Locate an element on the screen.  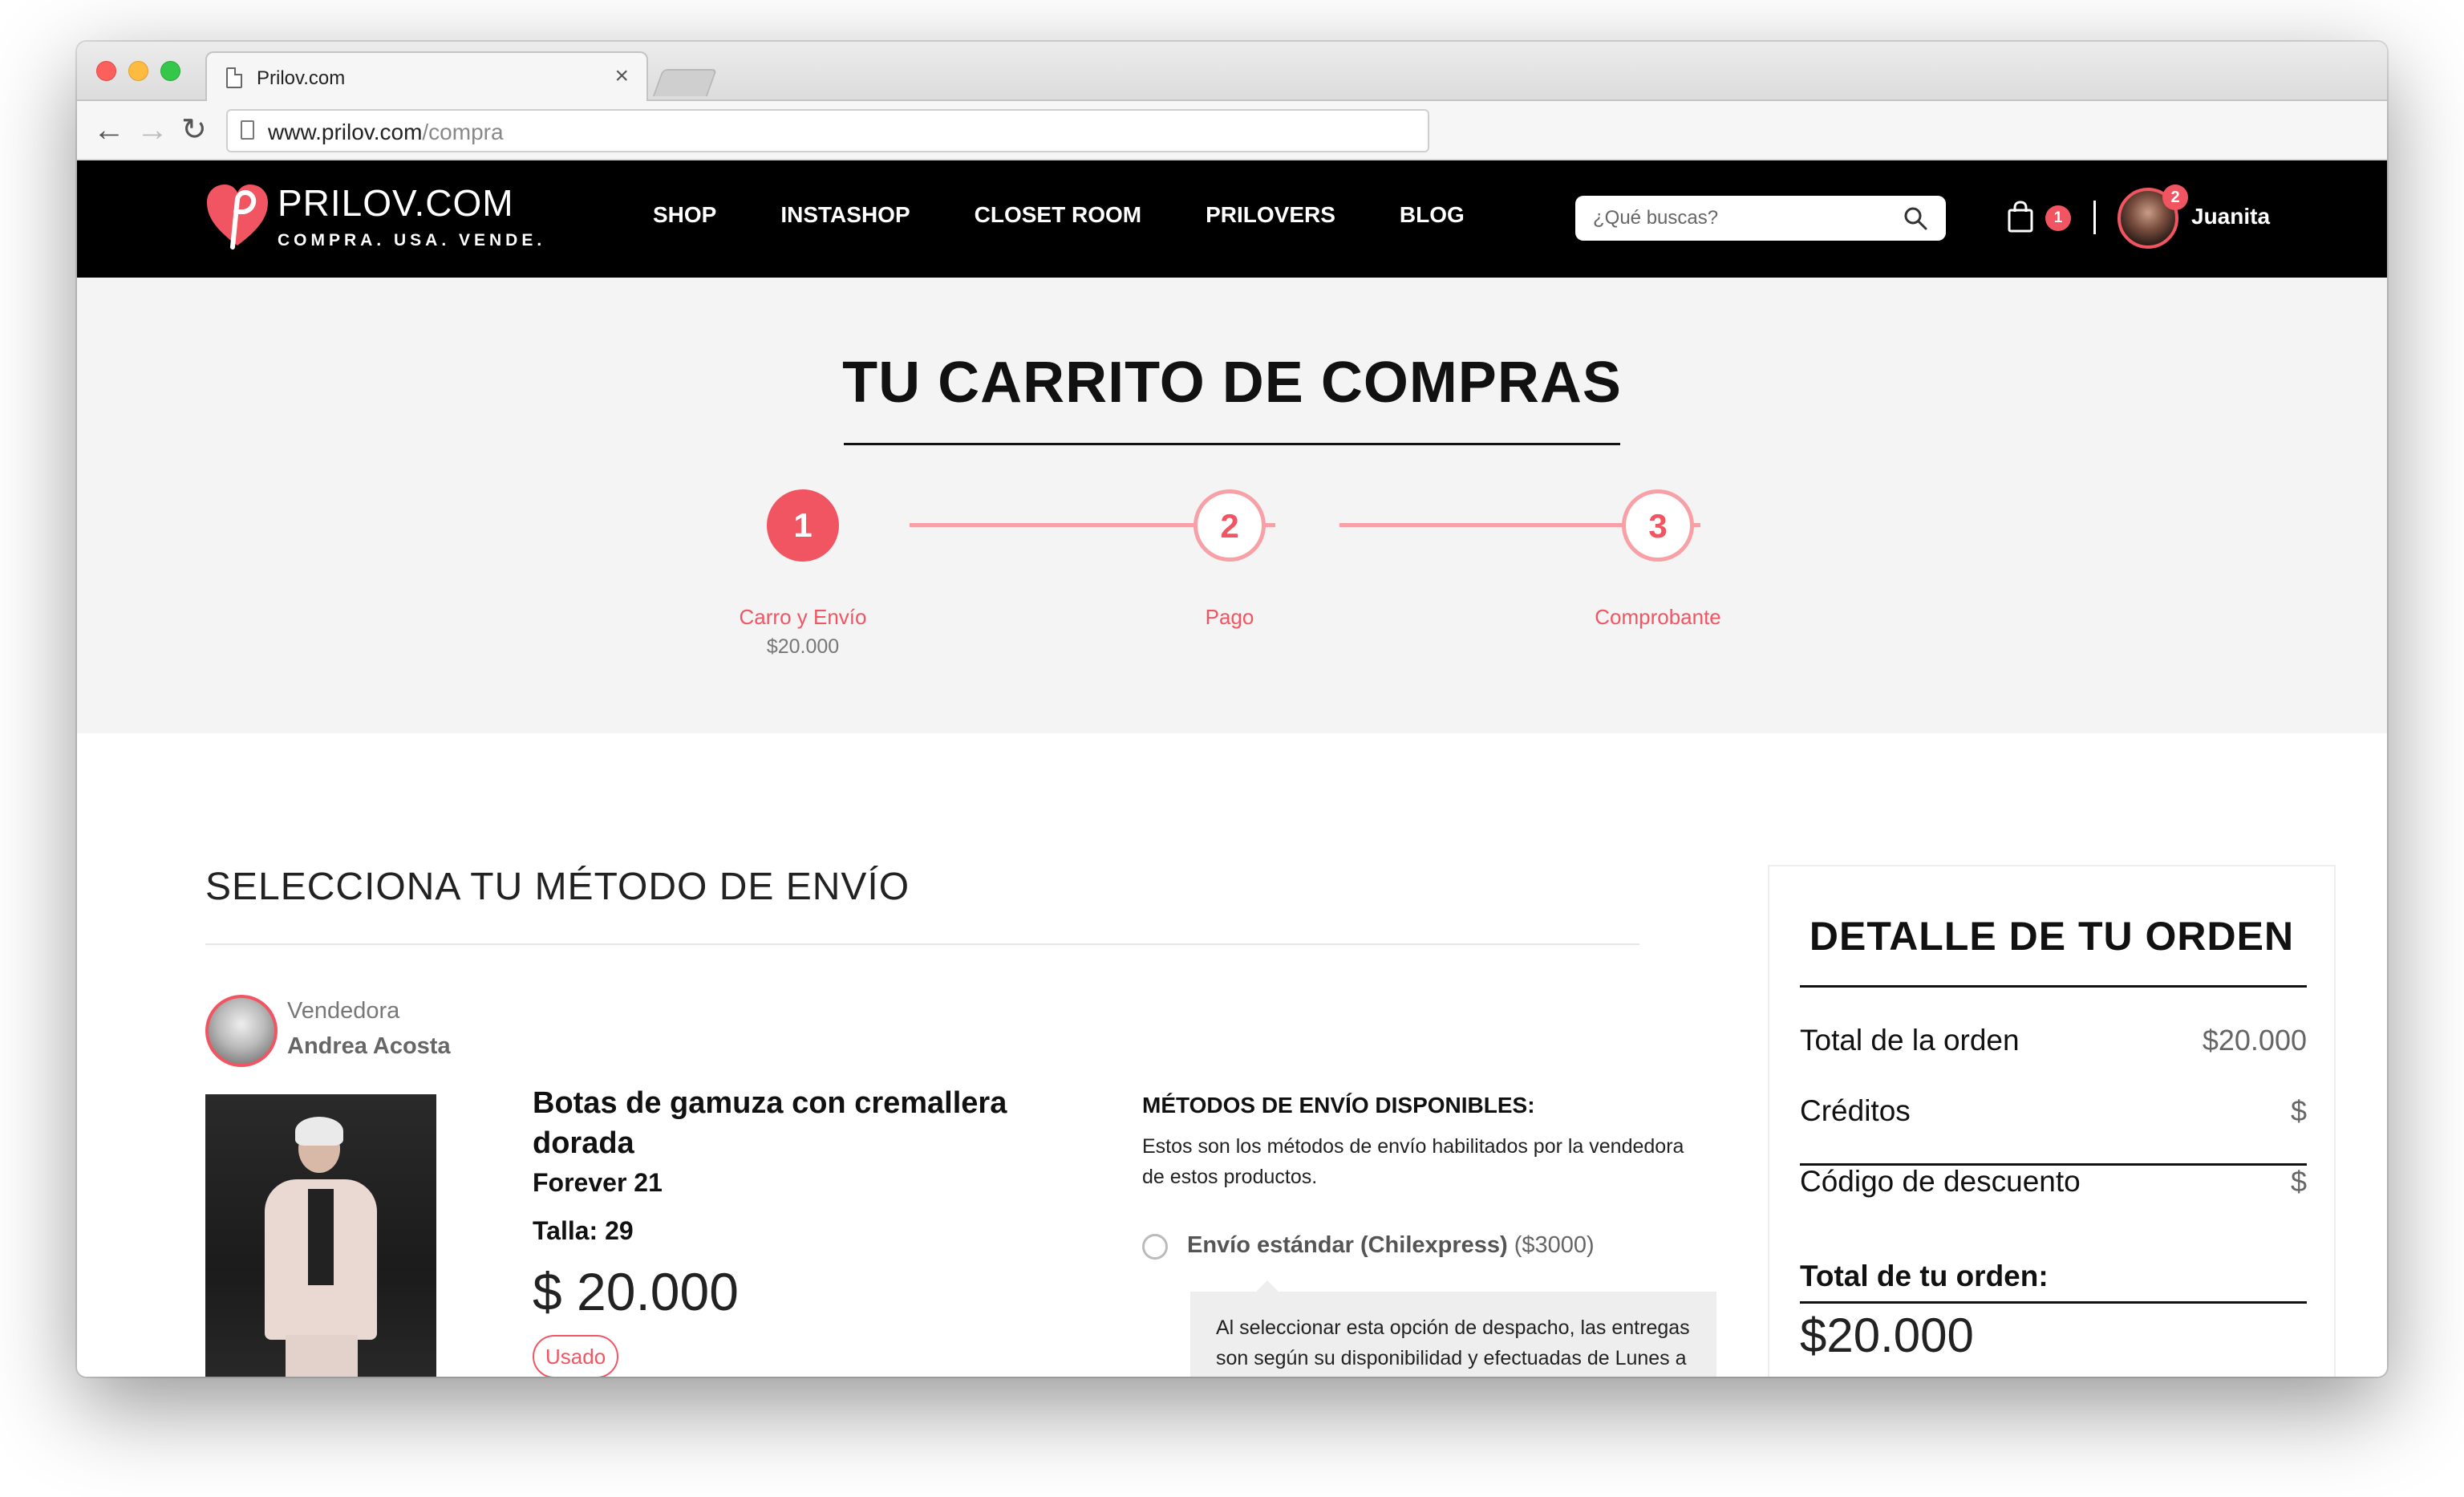
search-placeholder: ¿Qué buscas? is located at coordinates (1656, 218).